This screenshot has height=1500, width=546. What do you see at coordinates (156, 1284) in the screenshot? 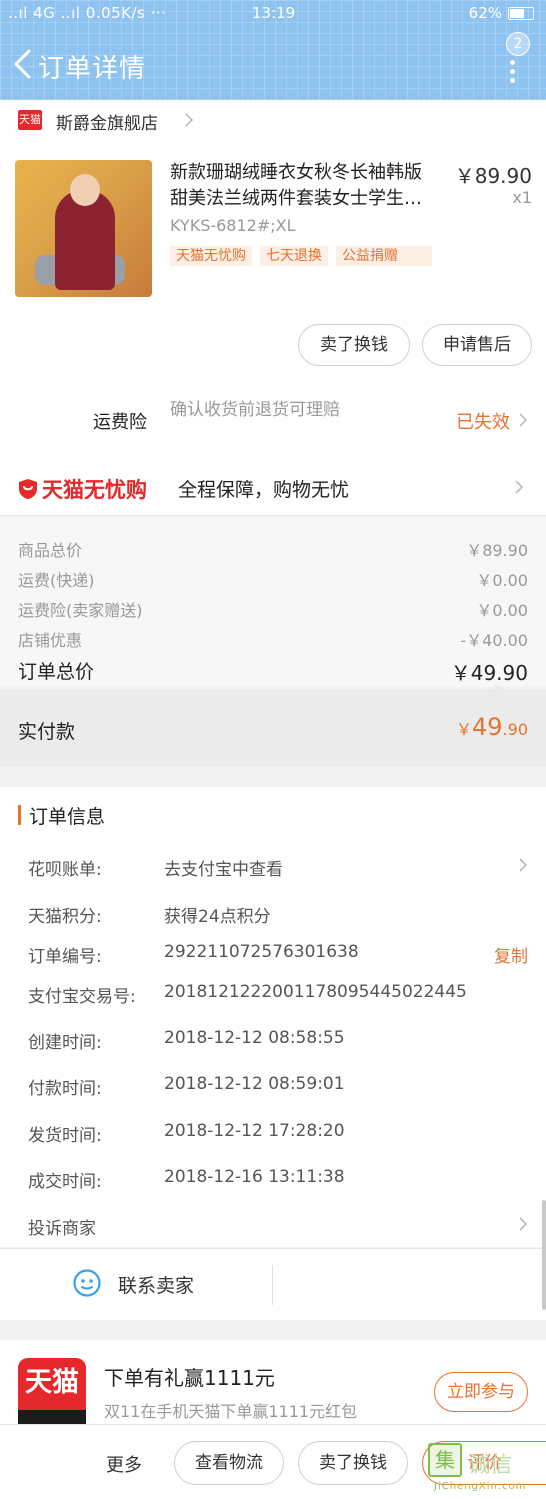
I see `contact-seller-button: 联系卖家` at bounding box center [156, 1284].